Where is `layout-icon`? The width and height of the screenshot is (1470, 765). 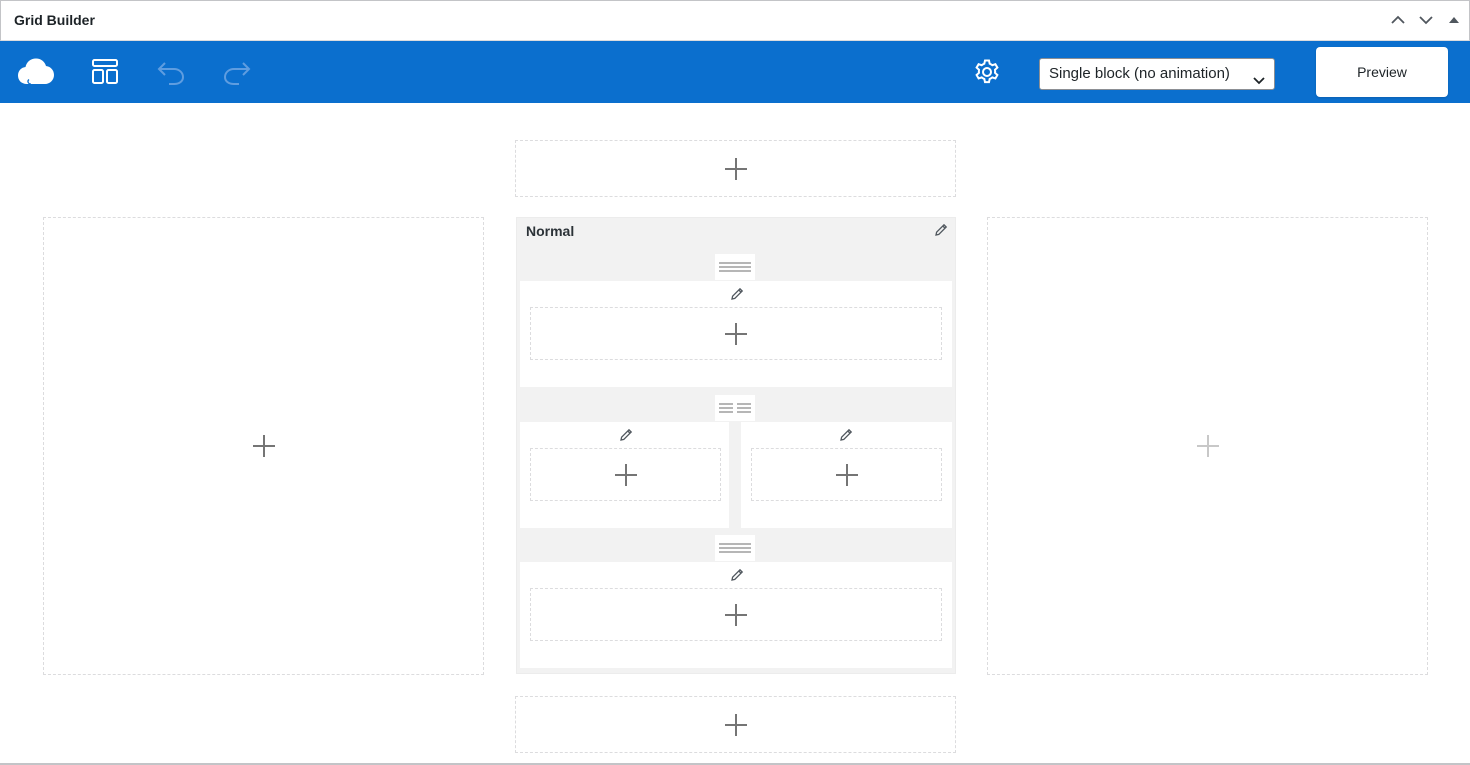
layout-icon is located at coordinates (105, 72).